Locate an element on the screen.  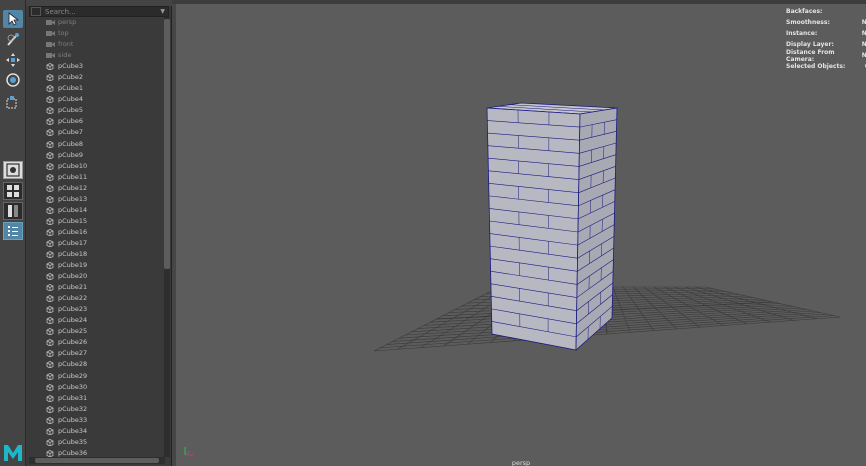
outliner-item: pCube31 is located at coordinates (94, 398).